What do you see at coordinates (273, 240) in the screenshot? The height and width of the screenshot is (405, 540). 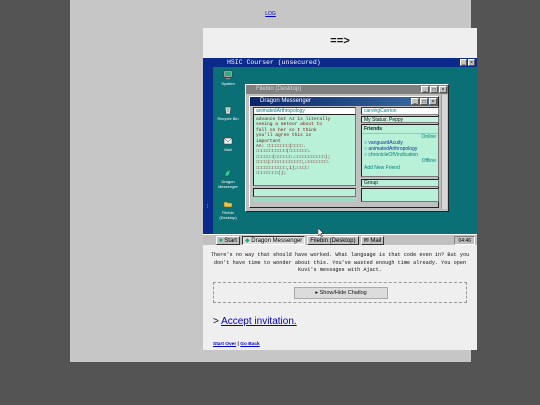 I see `taskbar-dragon-messenger: ◆ Dragon Messenger` at bounding box center [273, 240].